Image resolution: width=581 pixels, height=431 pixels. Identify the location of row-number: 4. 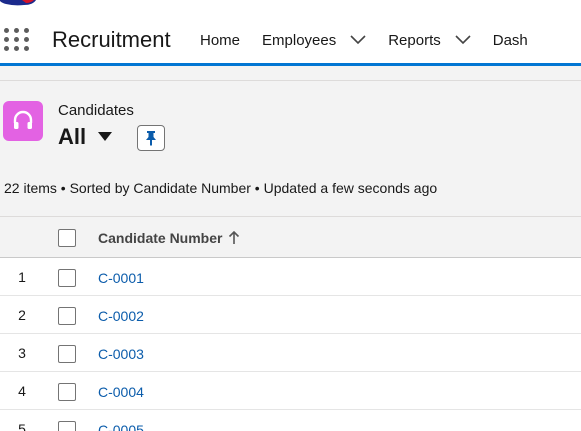
(22, 391).